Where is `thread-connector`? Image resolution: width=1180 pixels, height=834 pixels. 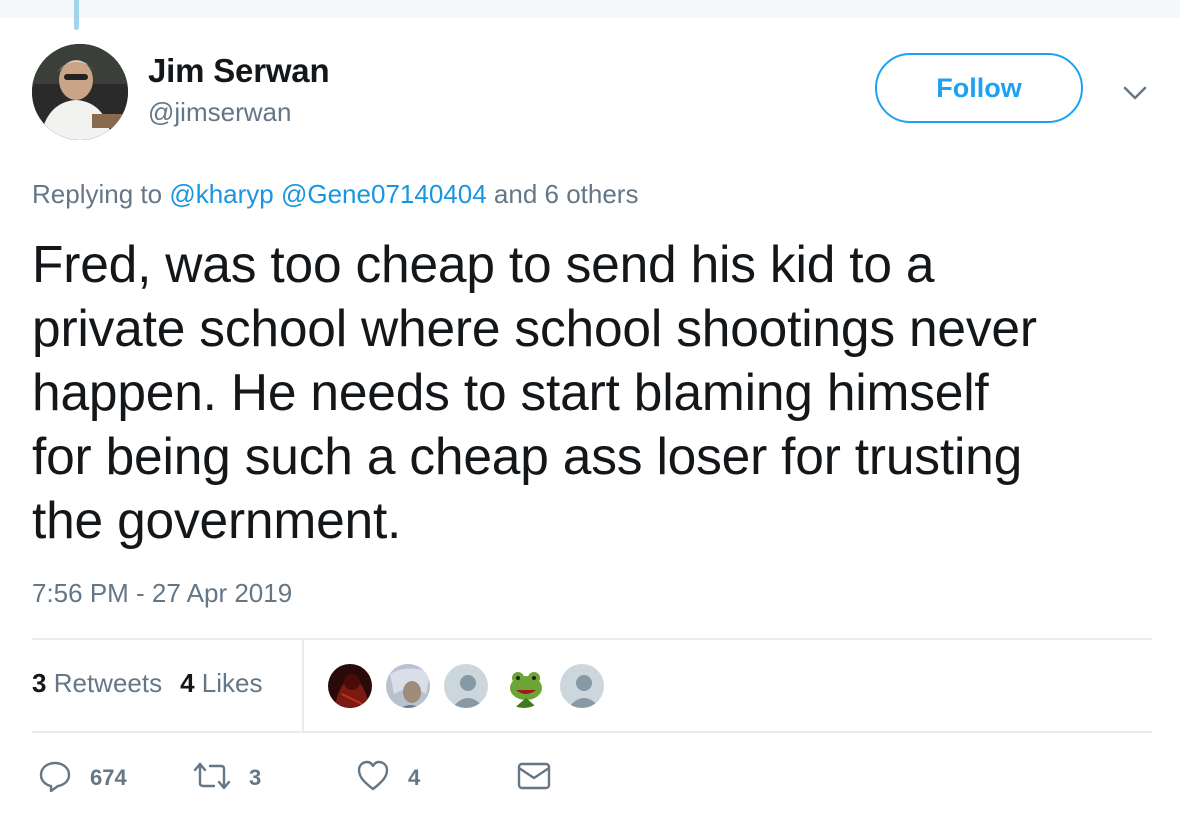 thread-connector is located at coordinates (76, 15).